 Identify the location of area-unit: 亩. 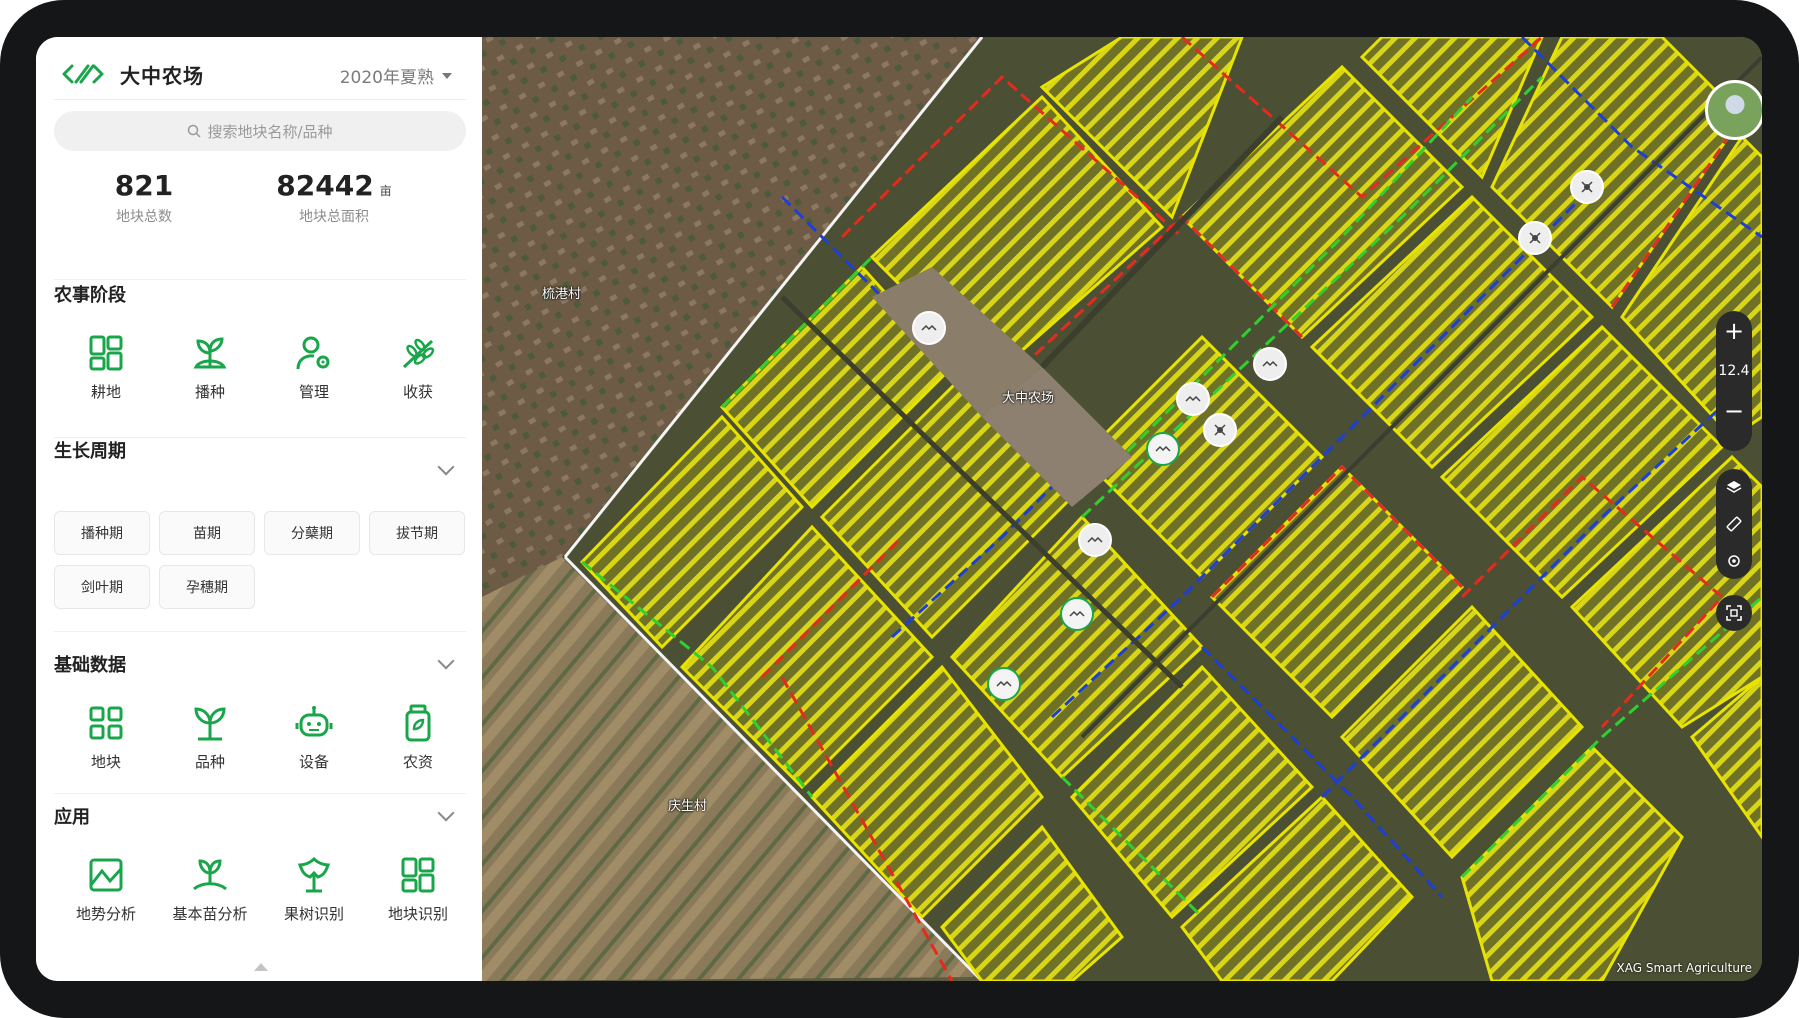
(385, 191).